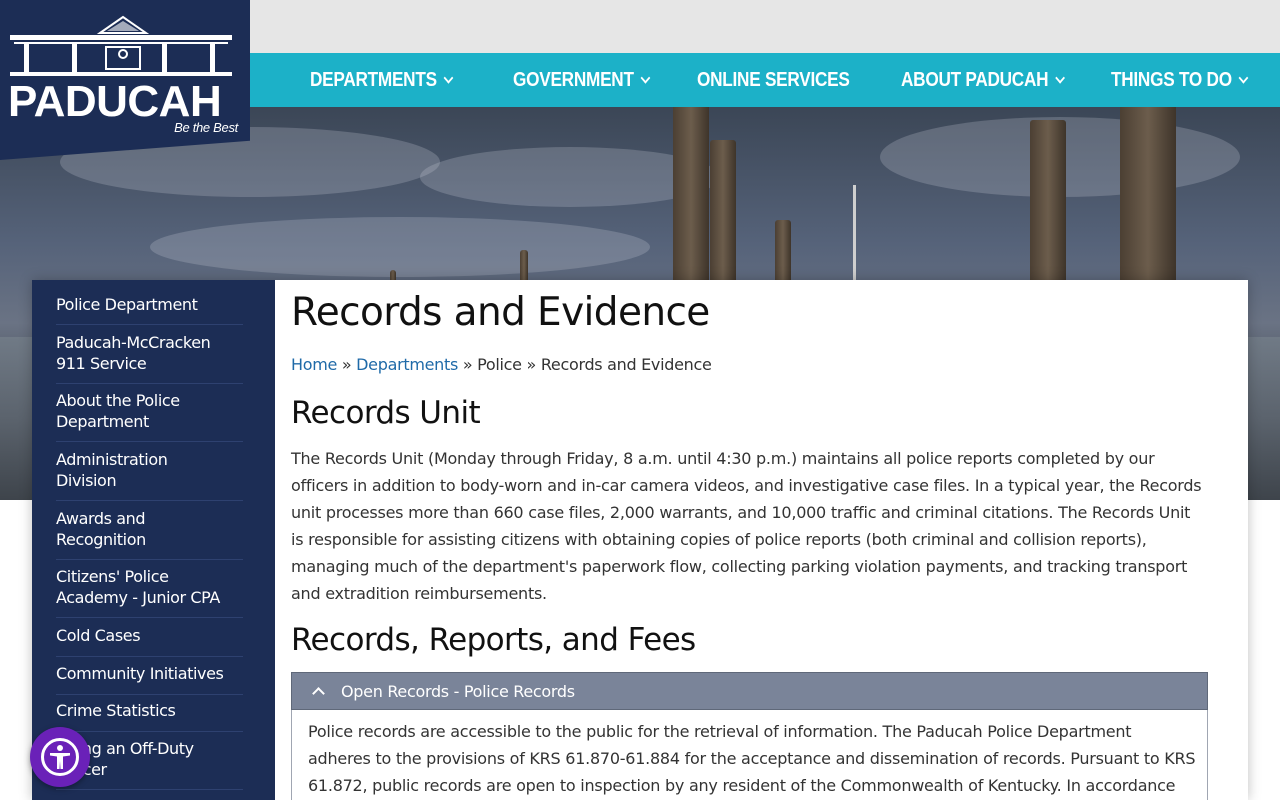 The width and height of the screenshot is (1280, 800). Describe the element at coordinates (773, 80) in the screenshot. I see `nav-online-services: ONLINE SERVICES` at that location.